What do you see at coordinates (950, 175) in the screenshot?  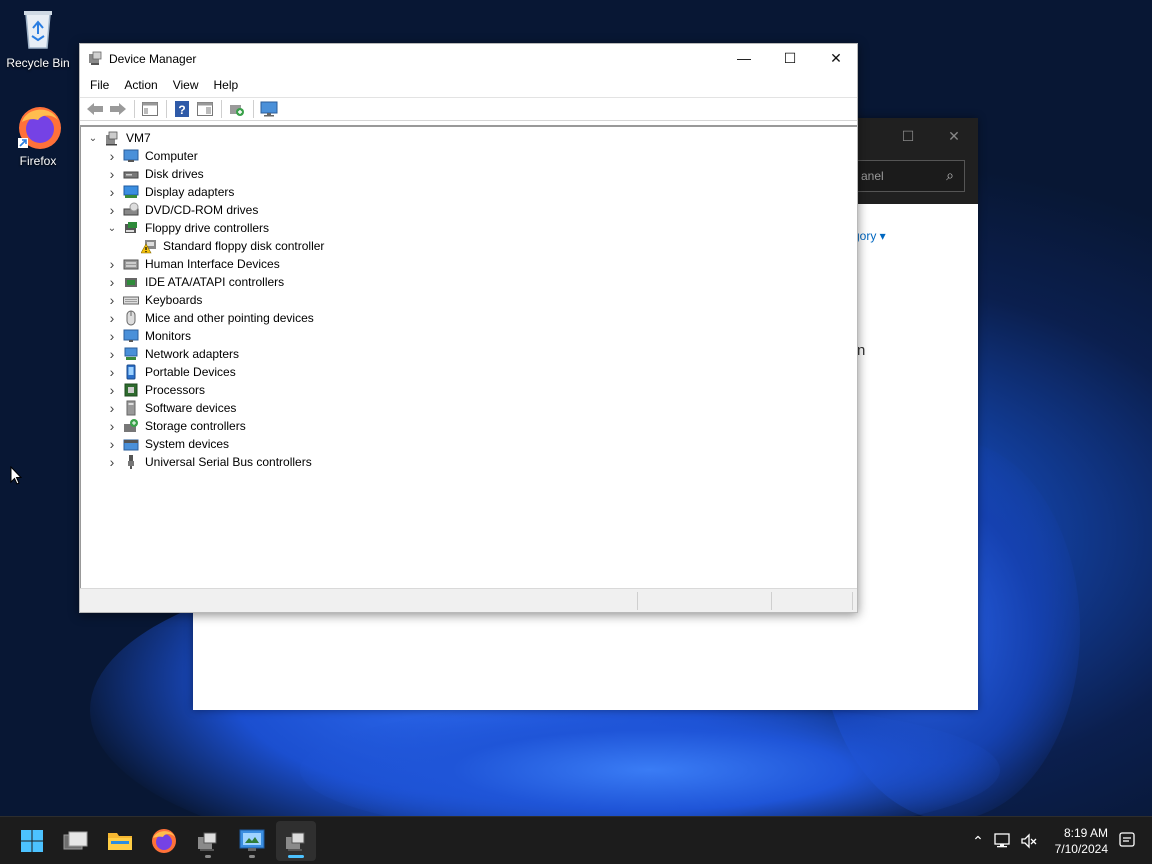 I see `search-icon: ⌕` at bounding box center [950, 175].